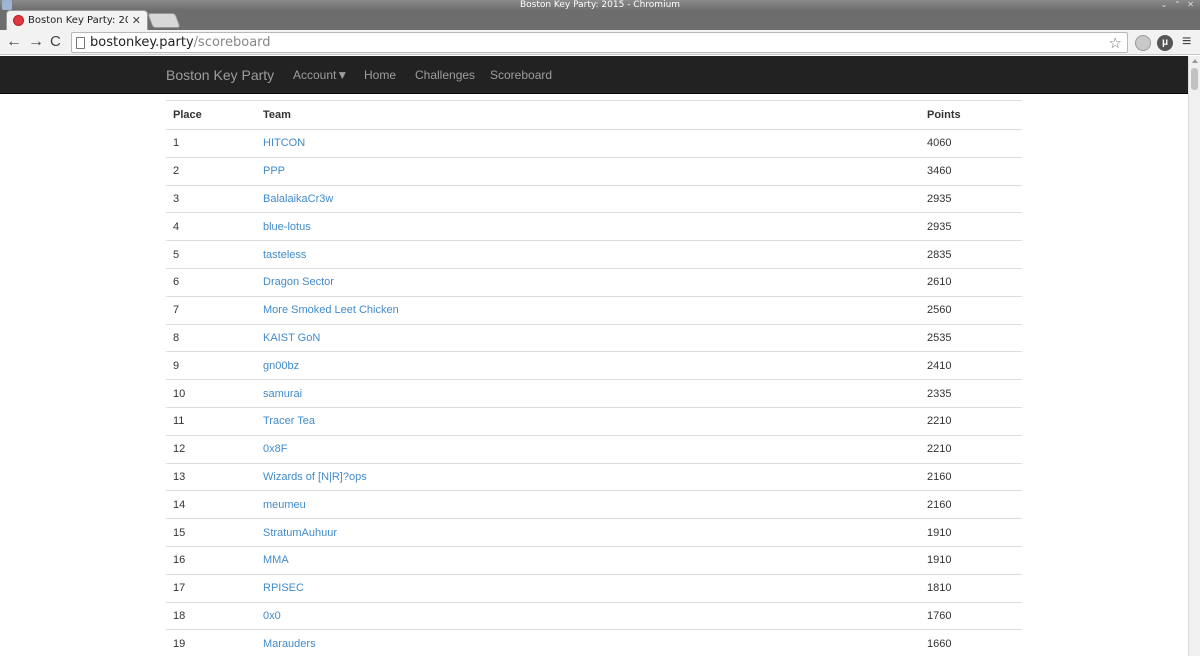  What do you see at coordinates (588, 143) in the screenshot?
I see `team-cell: HITCON` at bounding box center [588, 143].